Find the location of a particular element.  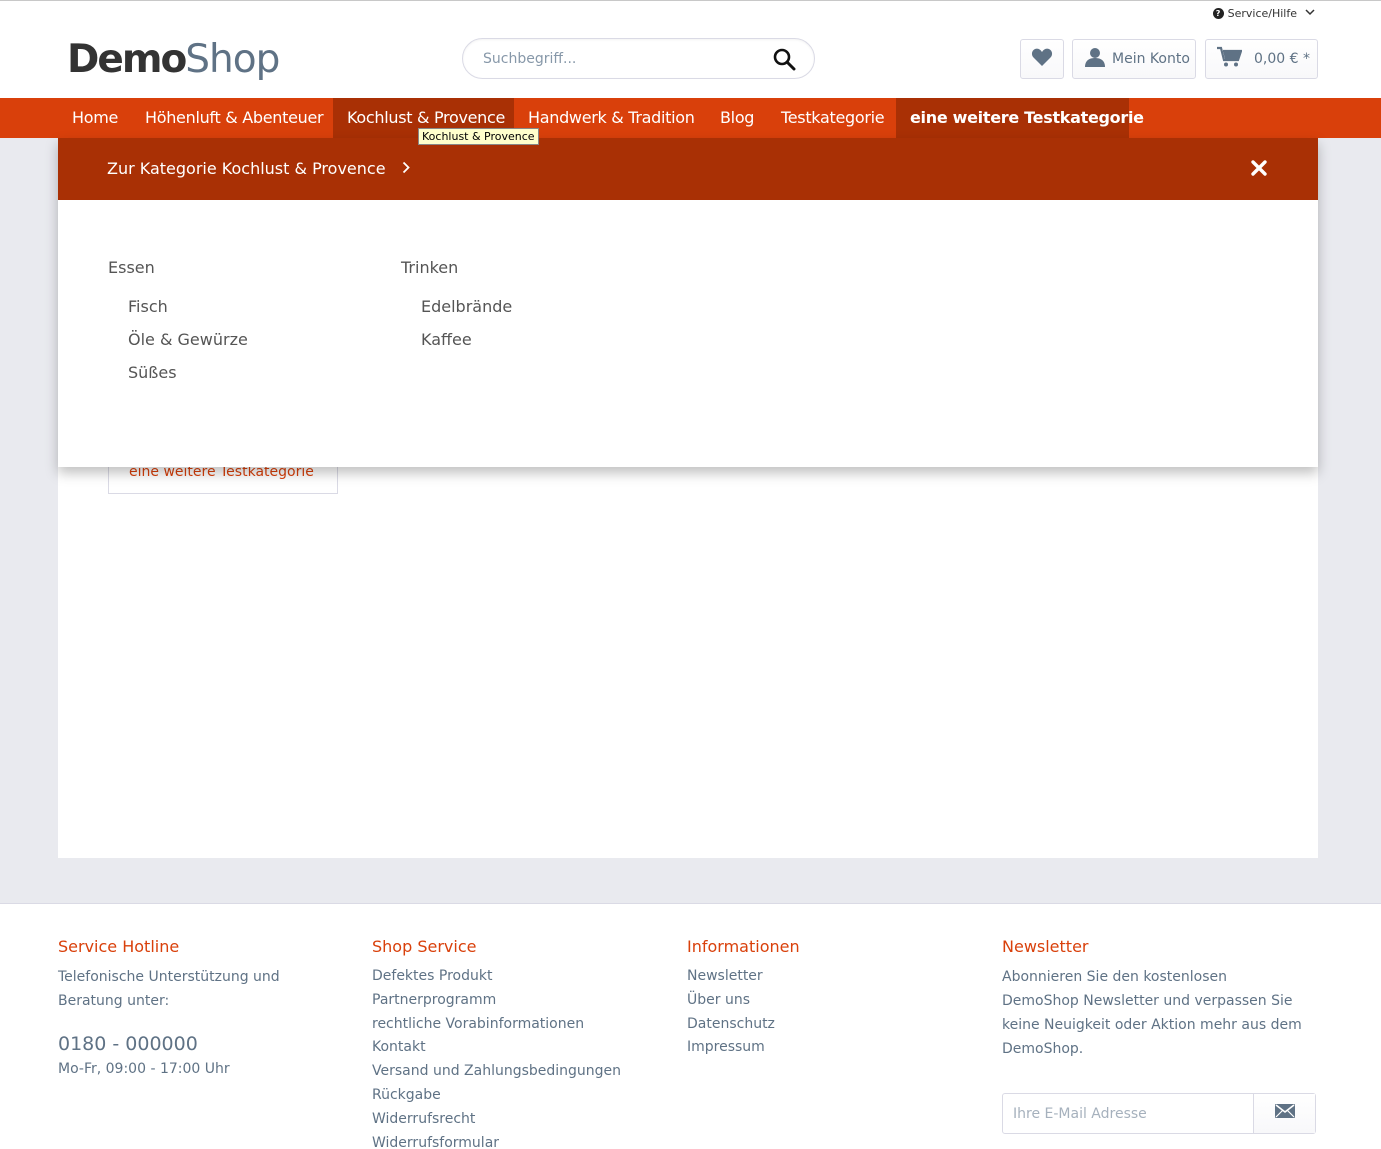

search-input is located at coordinates (623, 59).